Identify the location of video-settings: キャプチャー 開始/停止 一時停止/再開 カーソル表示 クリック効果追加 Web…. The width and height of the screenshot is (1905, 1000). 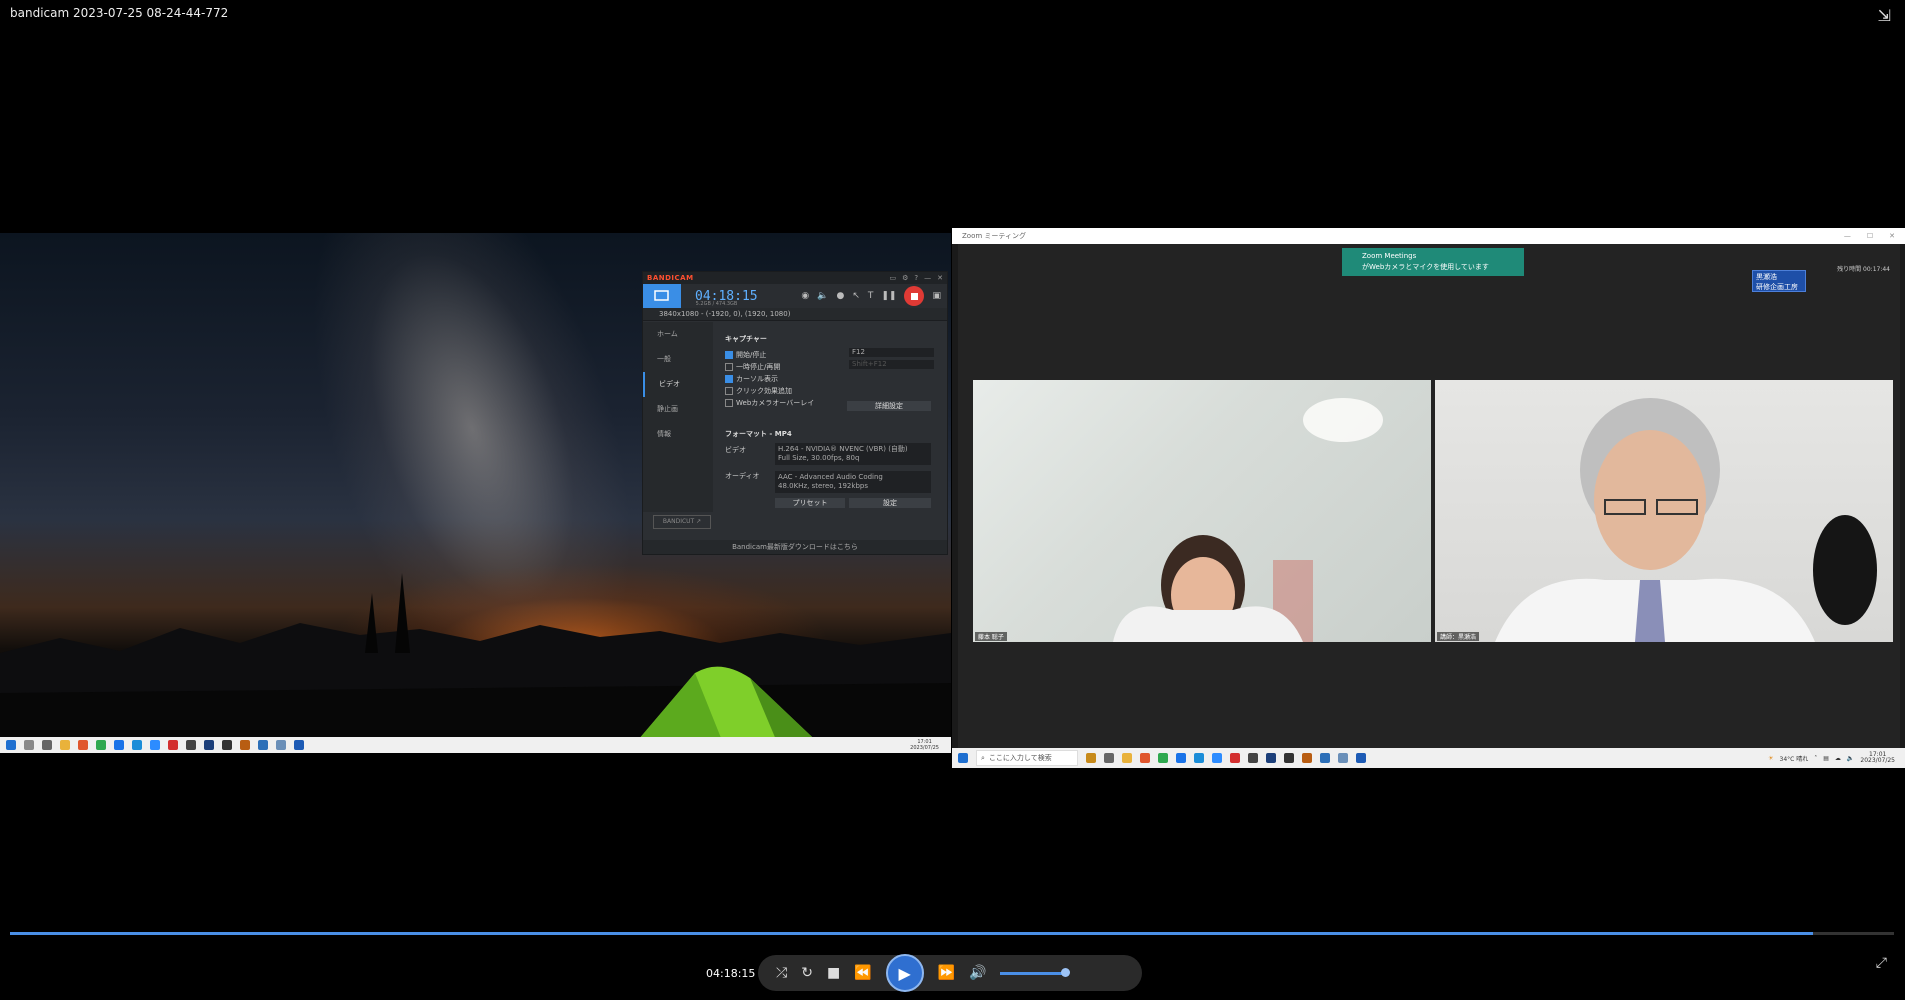
(831, 421).